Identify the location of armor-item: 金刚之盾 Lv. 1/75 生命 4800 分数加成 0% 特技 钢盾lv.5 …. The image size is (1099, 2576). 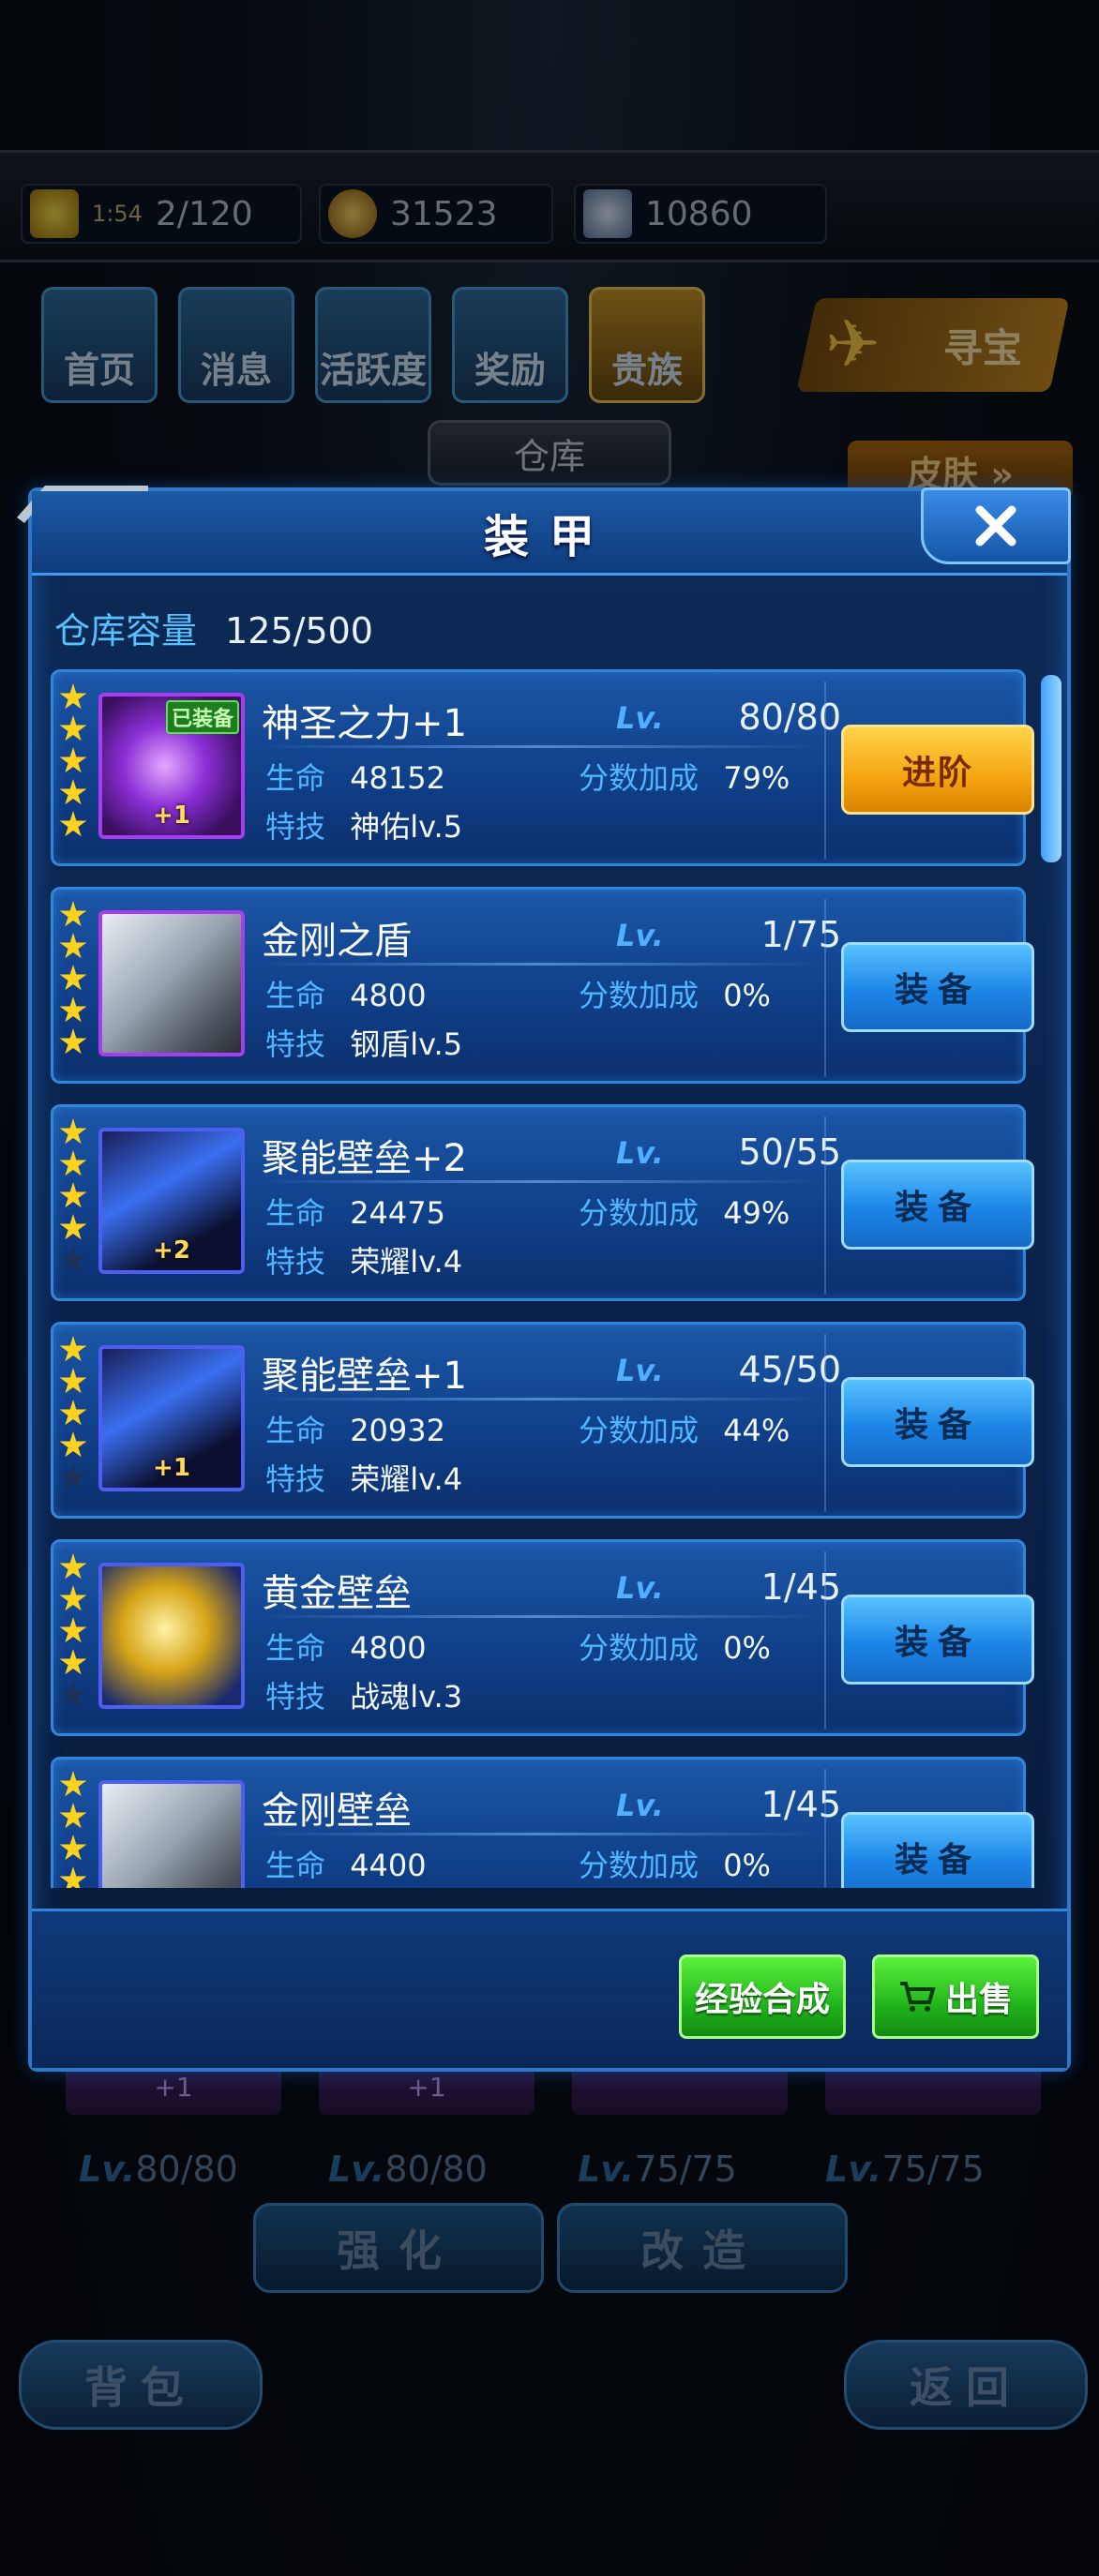
(542, 986).